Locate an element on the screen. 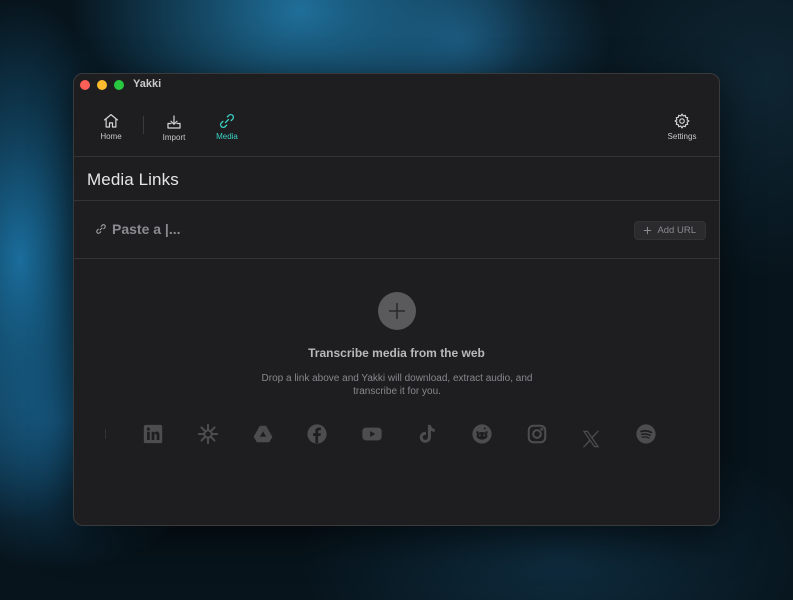 The width and height of the screenshot is (793, 600). add-media-button is located at coordinates (397, 311).